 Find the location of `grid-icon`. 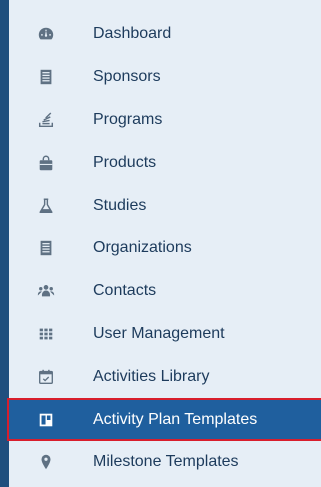

grid-icon is located at coordinates (46, 334).